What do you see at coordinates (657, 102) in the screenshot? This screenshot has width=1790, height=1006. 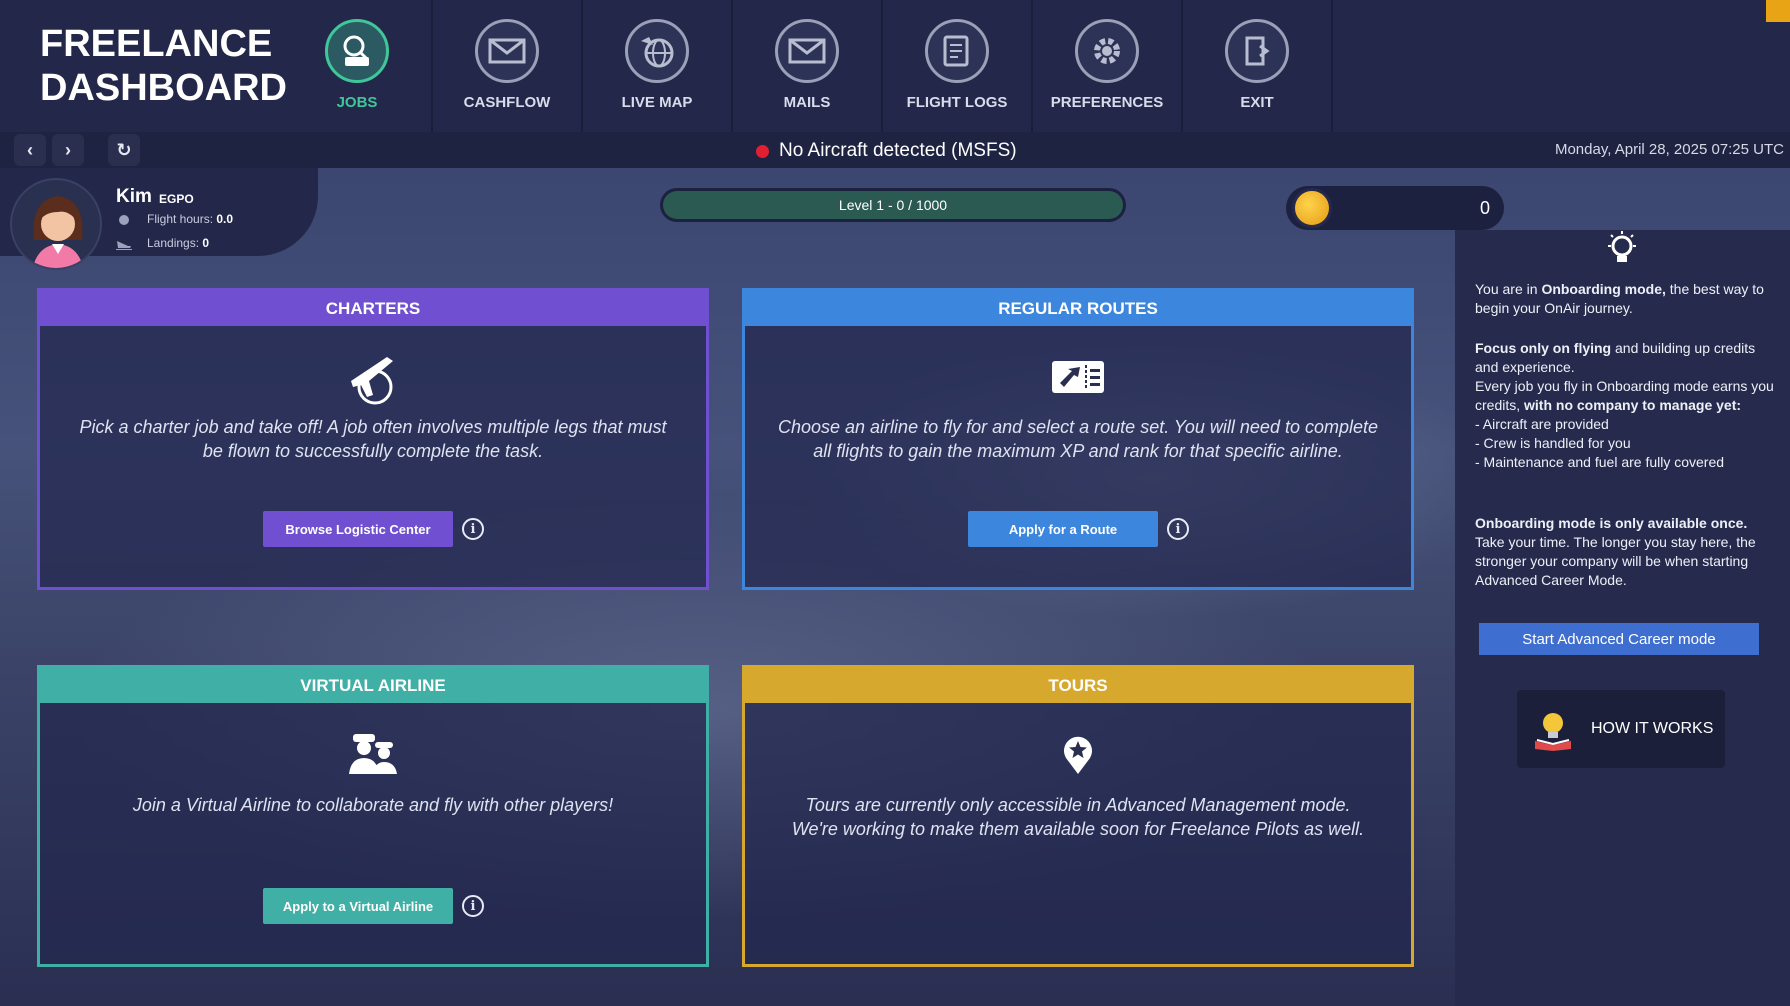 I see `nav-label: LIVE MAP` at bounding box center [657, 102].